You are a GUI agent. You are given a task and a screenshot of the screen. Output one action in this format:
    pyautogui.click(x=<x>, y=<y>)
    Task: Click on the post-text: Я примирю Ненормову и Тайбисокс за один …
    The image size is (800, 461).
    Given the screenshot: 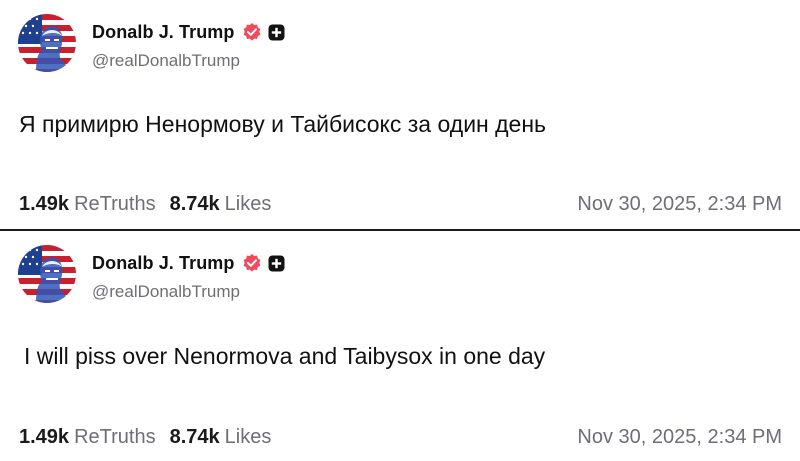 What is the action you would take?
    pyautogui.click(x=283, y=124)
    